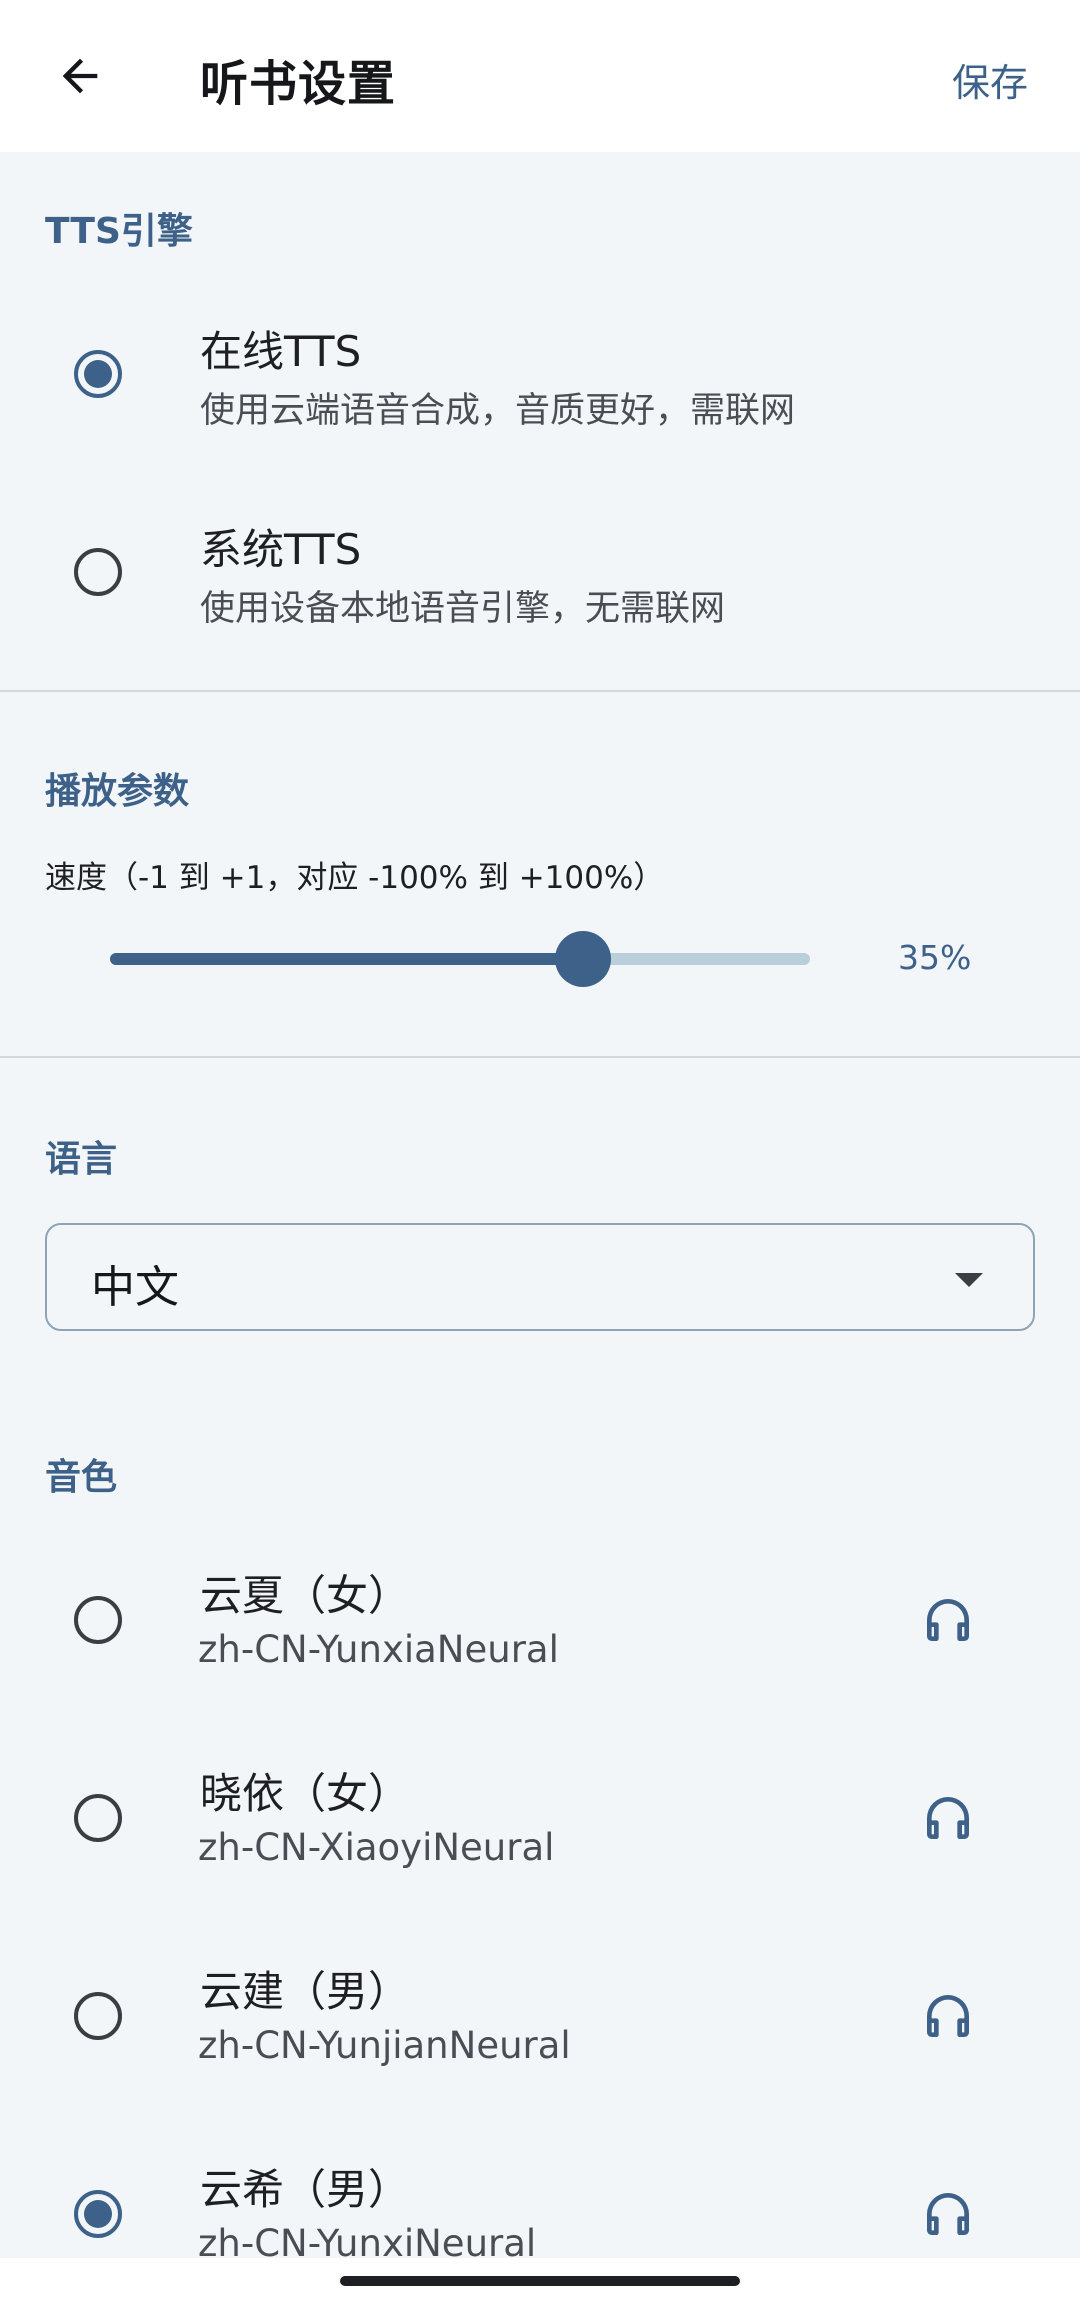 This screenshot has height=2305, width=1080. What do you see at coordinates (281, 351) in the screenshot?
I see `tts-option-title: 在线TTS` at bounding box center [281, 351].